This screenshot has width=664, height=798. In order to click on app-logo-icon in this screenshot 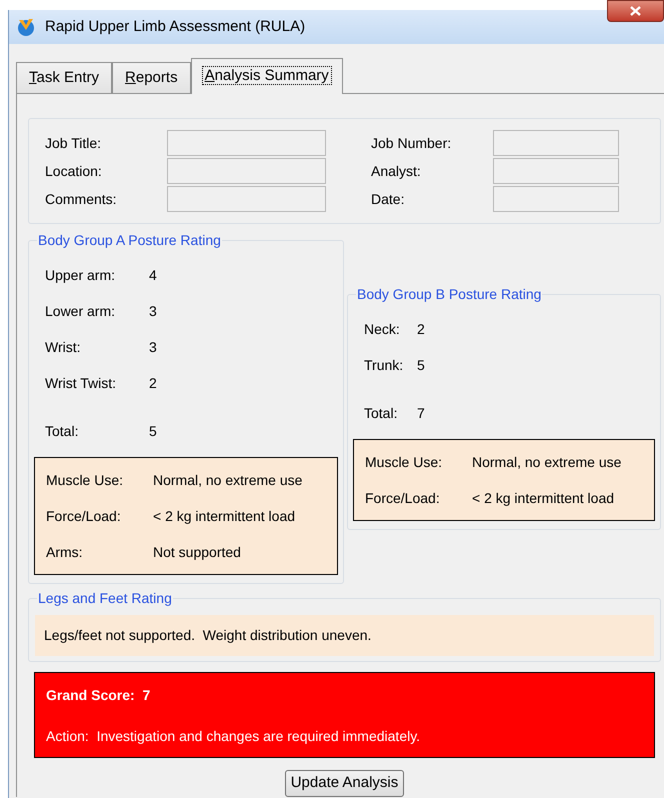, I will do `click(26, 27)`.